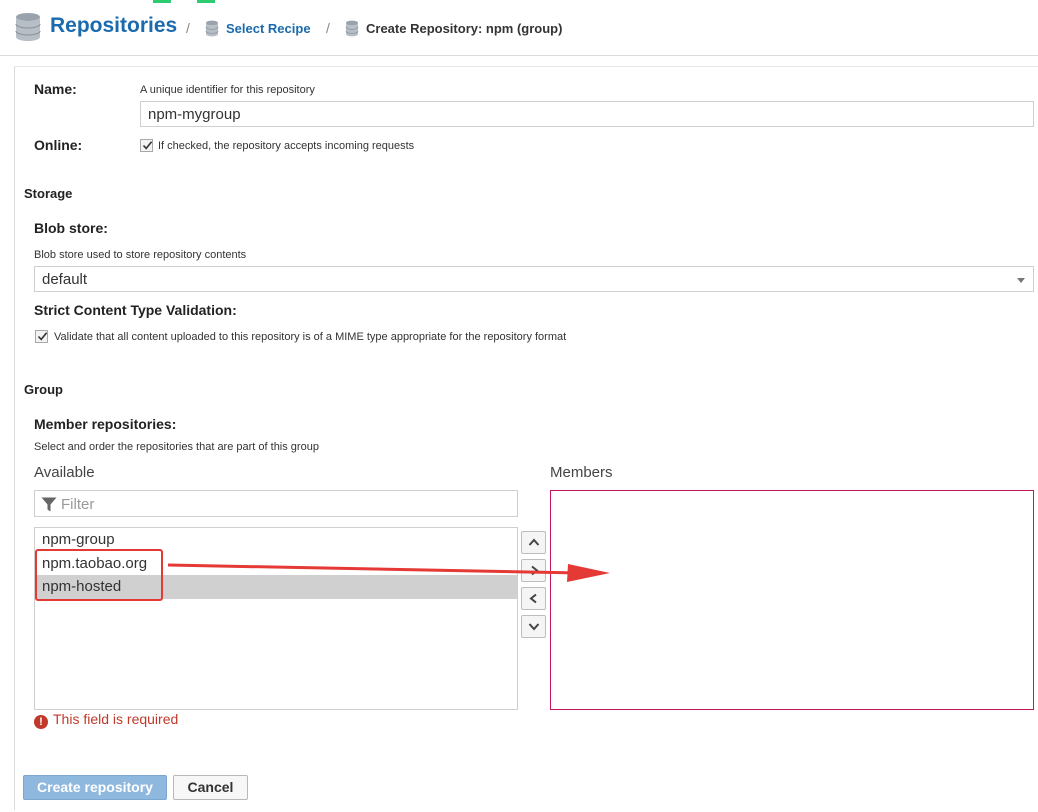 This screenshot has width=1038, height=812. I want to click on annotation-arrow-icon, so click(388, 572).